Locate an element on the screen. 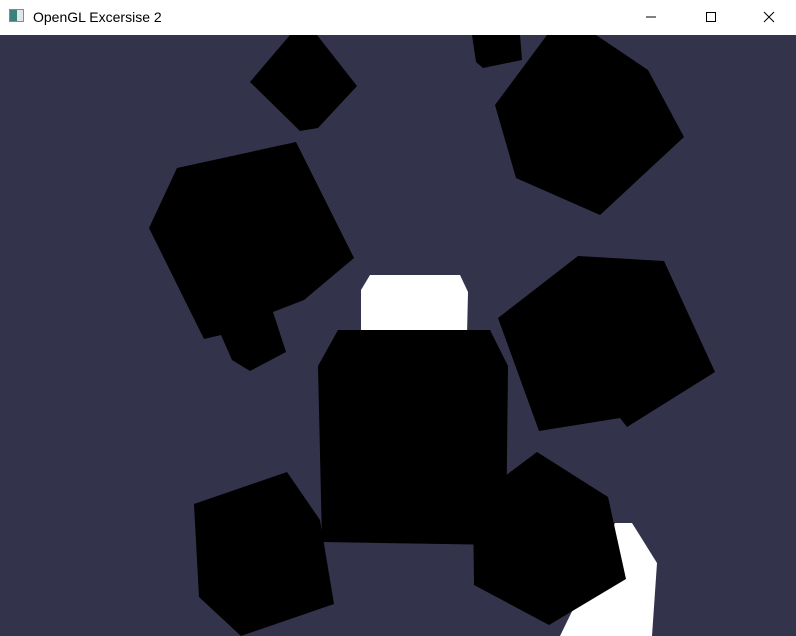 This screenshot has height=636, width=796. maximize-button is located at coordinates (711, 16).